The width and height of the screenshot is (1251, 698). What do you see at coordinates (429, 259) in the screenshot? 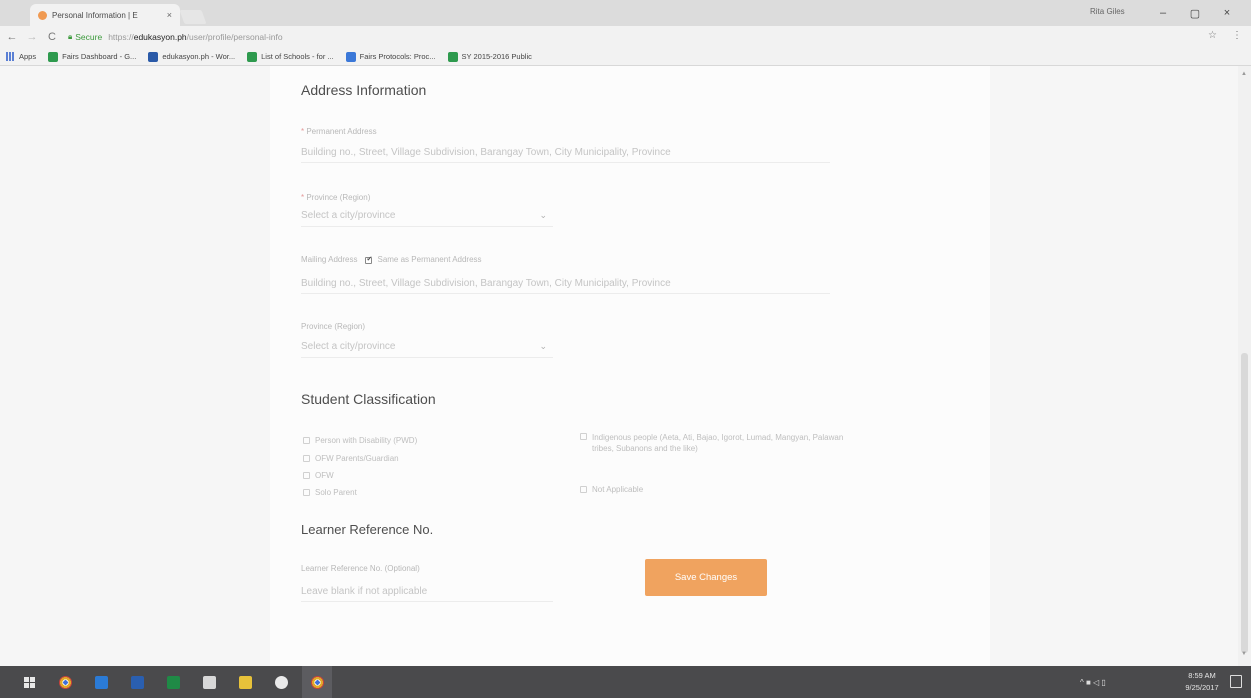
I see `same-as-permanent-label: Same as Permanent Address` at bounding box center [429, 259].